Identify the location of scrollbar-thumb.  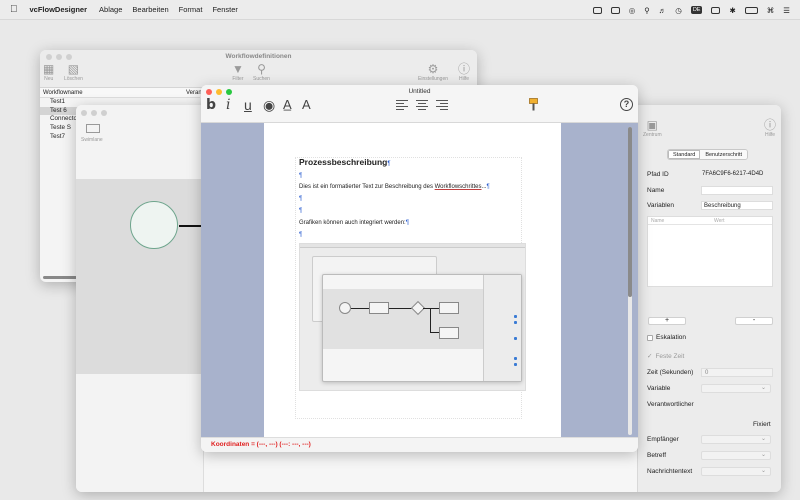
(630, 212).